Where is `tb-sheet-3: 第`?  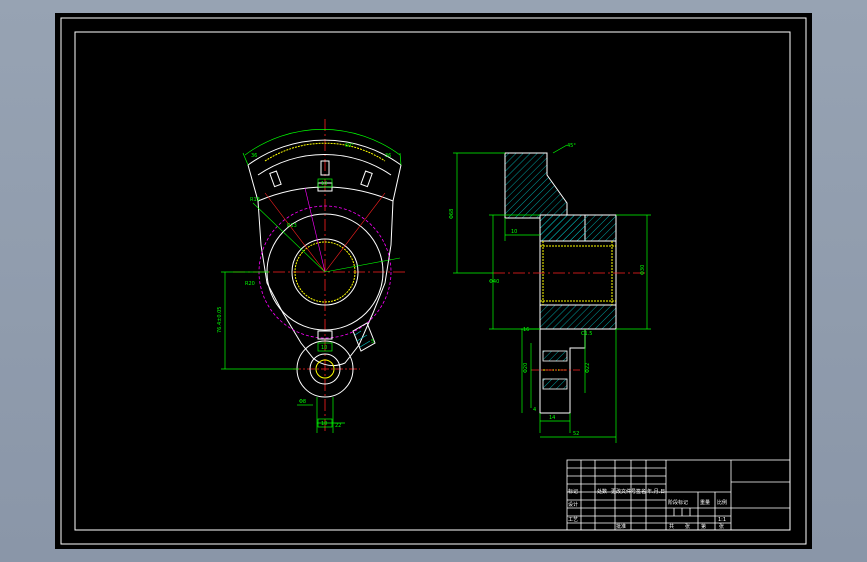 tb-sheet-3: 第 is located at coordinates (703, 526).